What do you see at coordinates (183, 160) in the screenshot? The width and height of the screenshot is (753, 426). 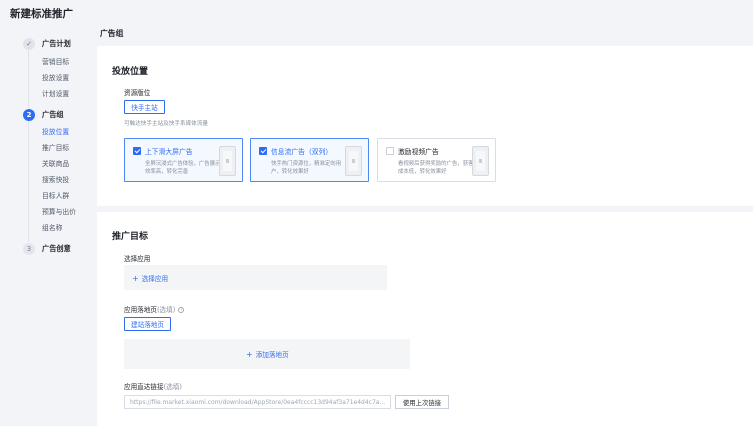 I see `placement-card-fullscreen: 上下滑大屏广告 全屏沉浸式广告体验，广告展示效率高，转化完善` at bounding box center [183, 160].